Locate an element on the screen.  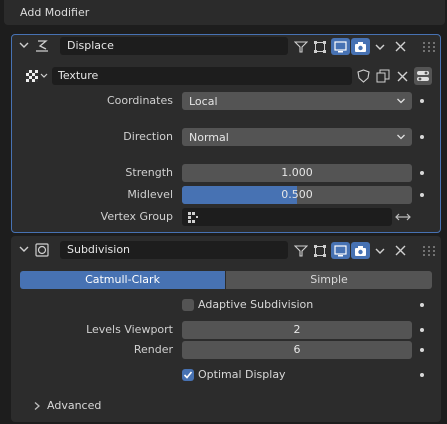
midlevel-value: 0.500 is located at coordinates (297, 194).